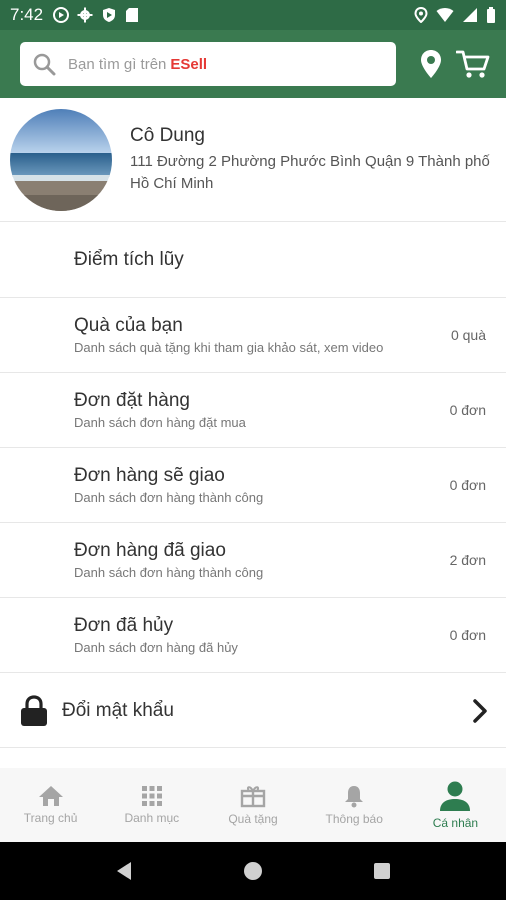 This screenshot has width=506, height=900. Describe the element at coordinates (85, 15) in the screenshot. I see `settings-icon` at that location.